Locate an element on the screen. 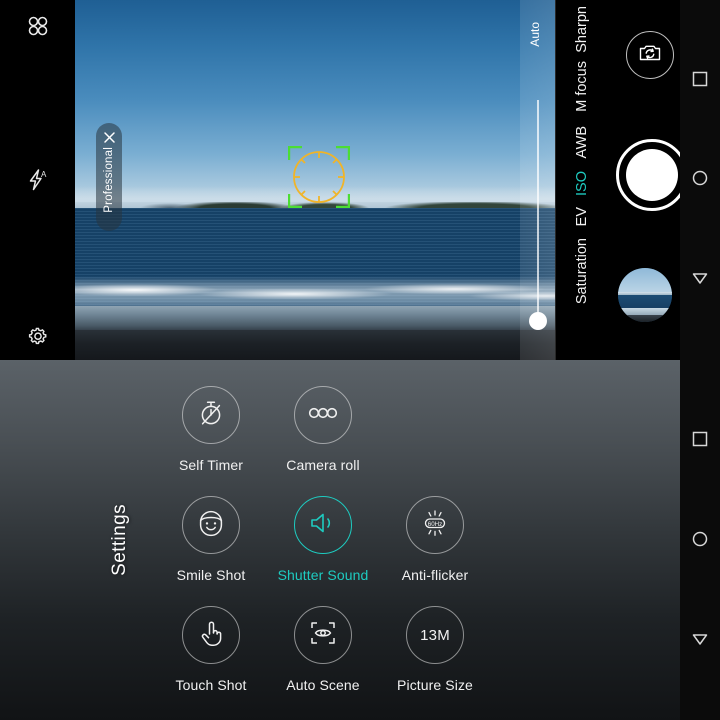  speaker-icon is located at coordinates (323, 525).